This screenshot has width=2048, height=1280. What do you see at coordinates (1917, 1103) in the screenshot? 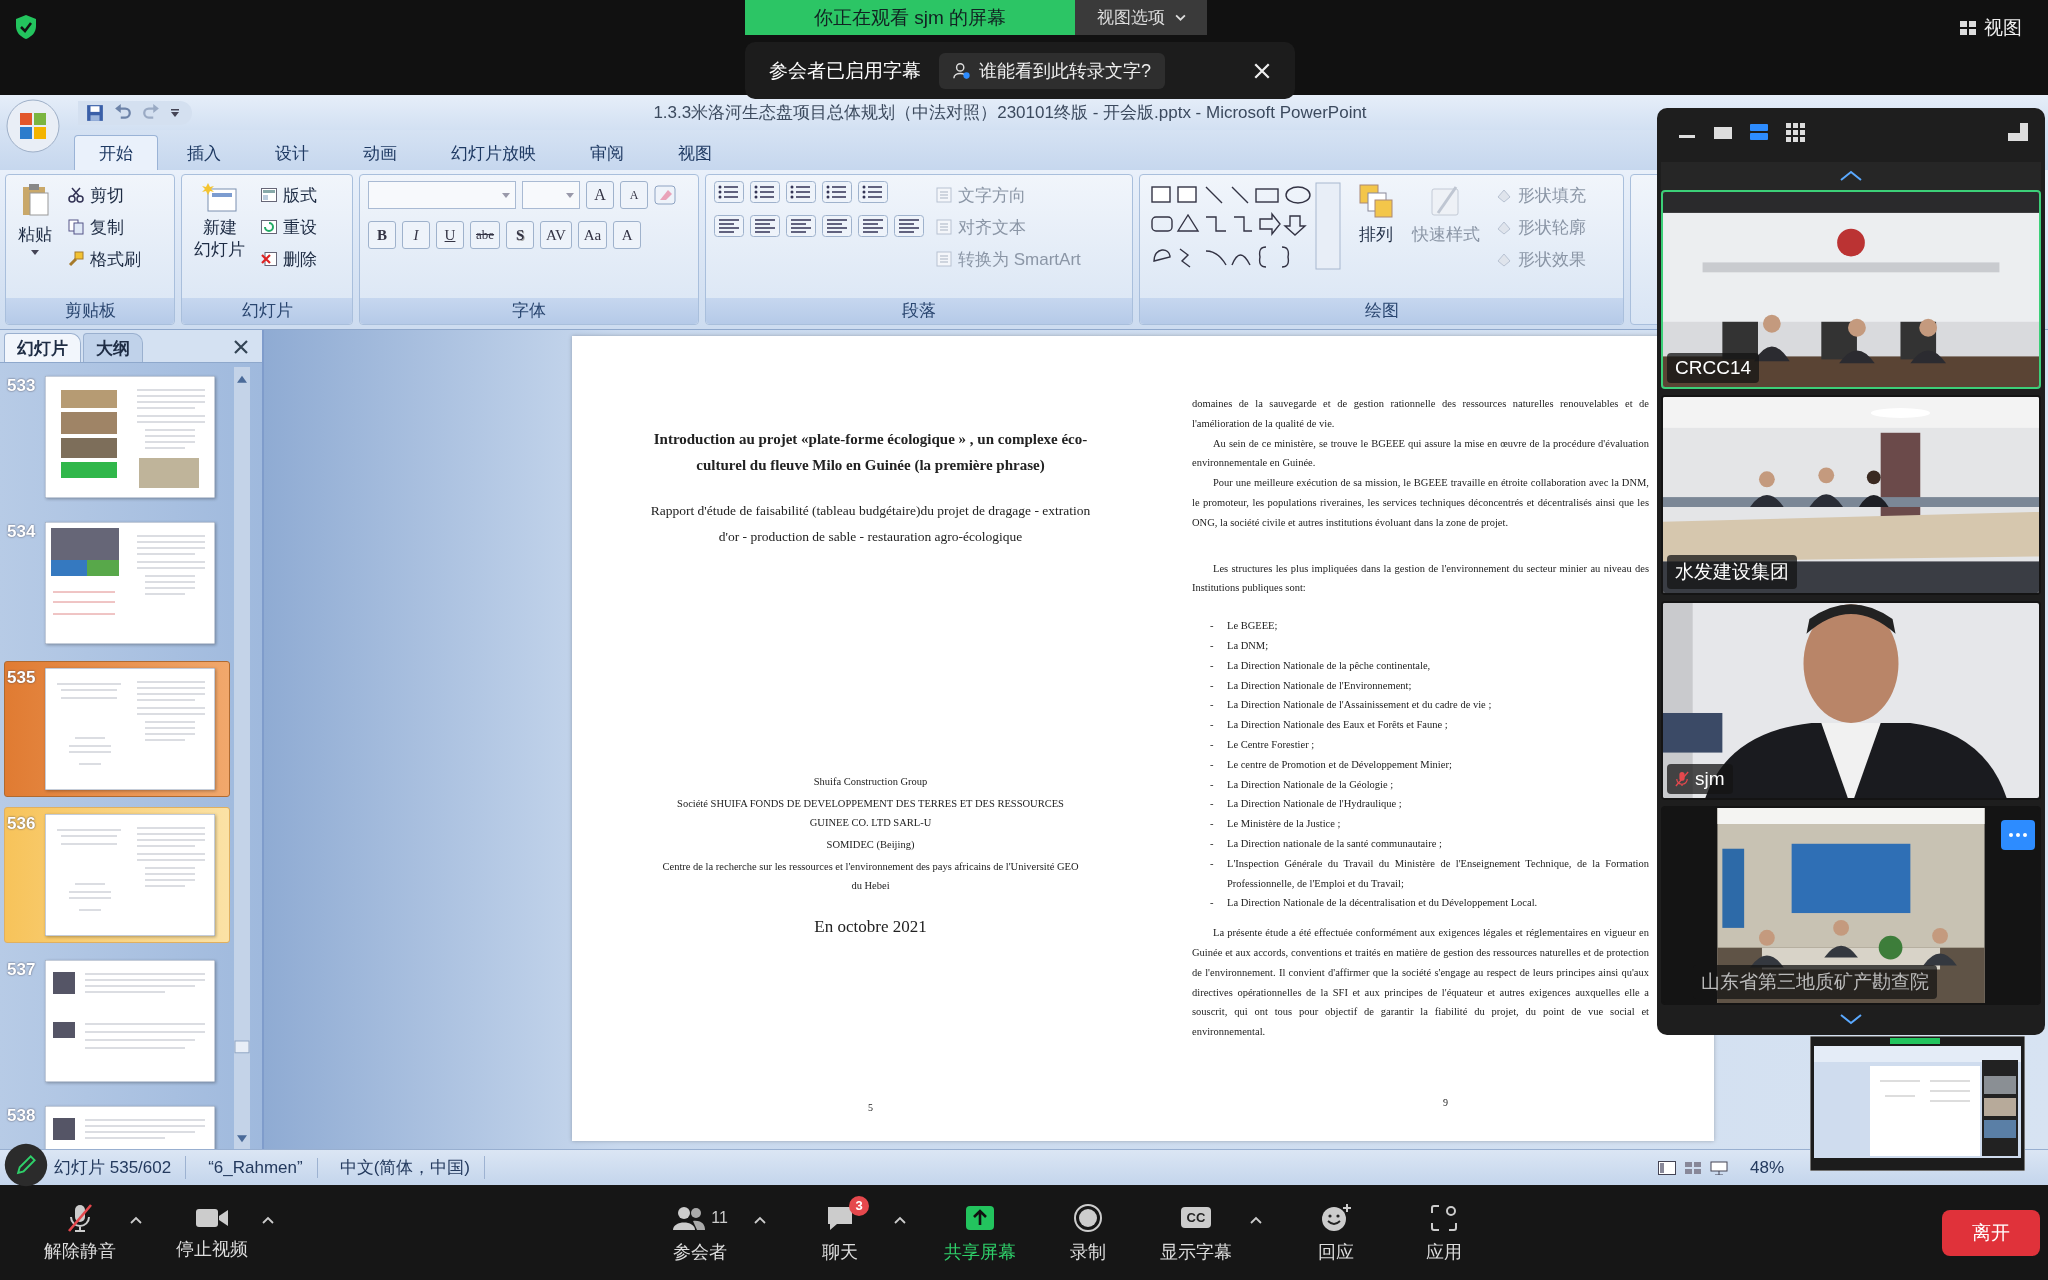
I see `screen-preview-thumbnail` at bounding box center [1917, 1103].